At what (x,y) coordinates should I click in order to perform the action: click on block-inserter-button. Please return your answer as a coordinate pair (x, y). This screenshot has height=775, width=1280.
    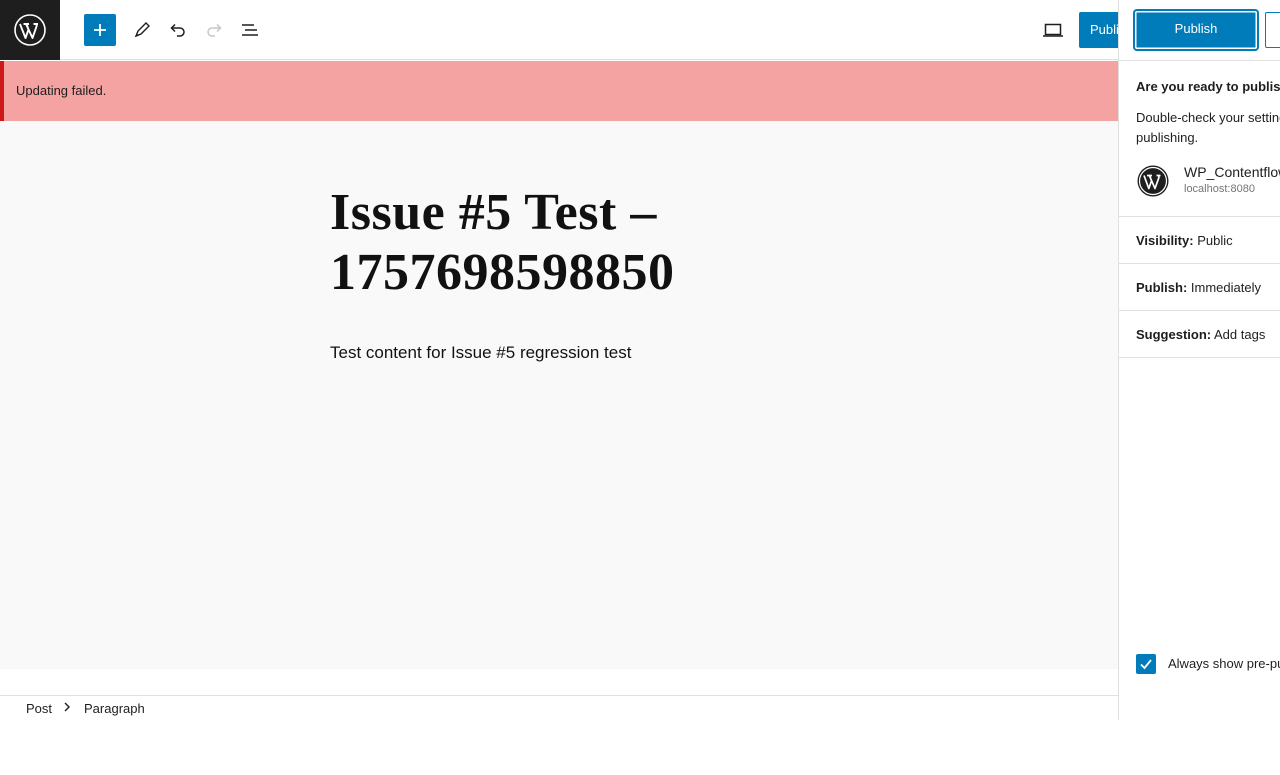
    Looking at the image, I should click on (100, 30).